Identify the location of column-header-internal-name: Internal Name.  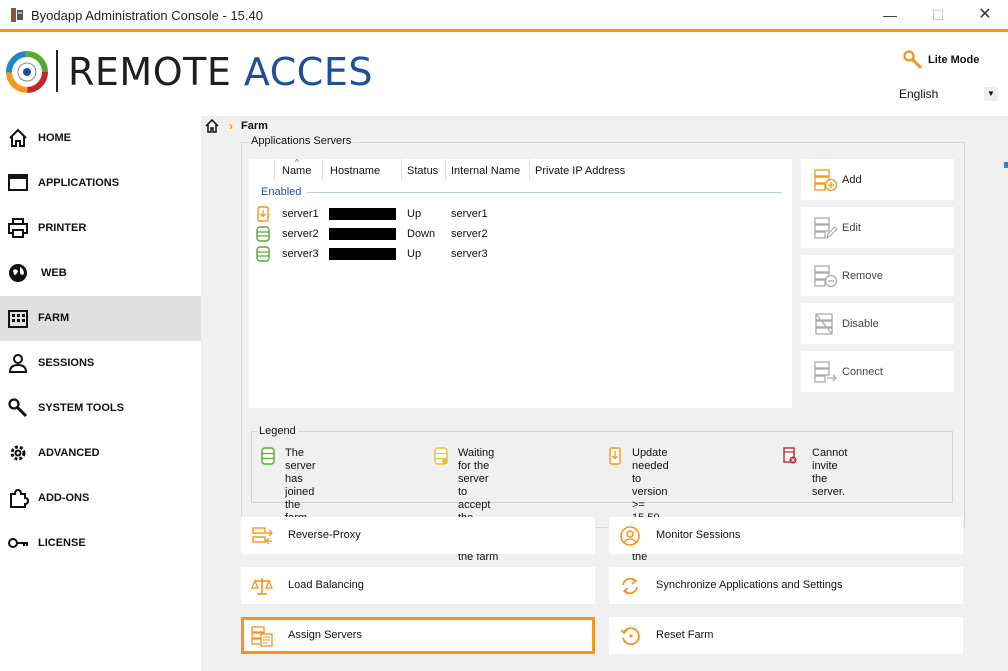
(485, 171).